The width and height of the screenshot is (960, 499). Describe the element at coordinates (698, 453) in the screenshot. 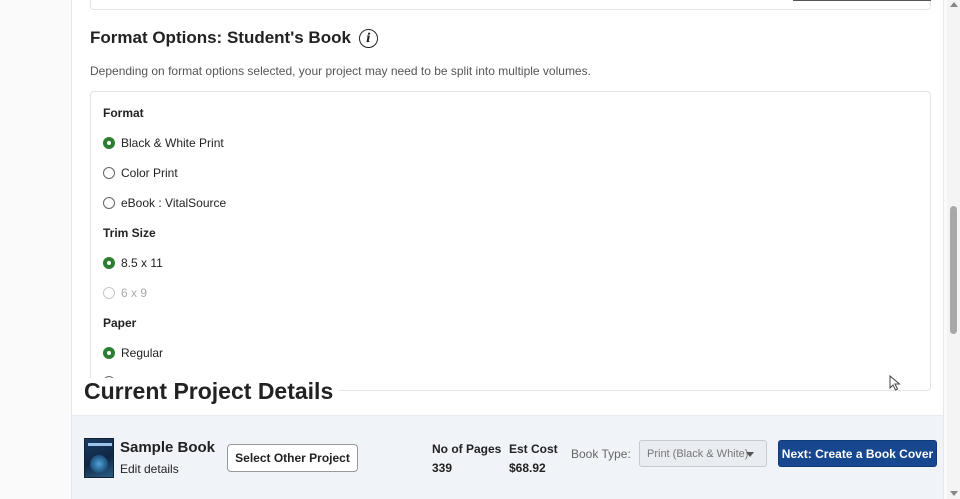

I see `book-type-value: Print (Black & White)` at that location.